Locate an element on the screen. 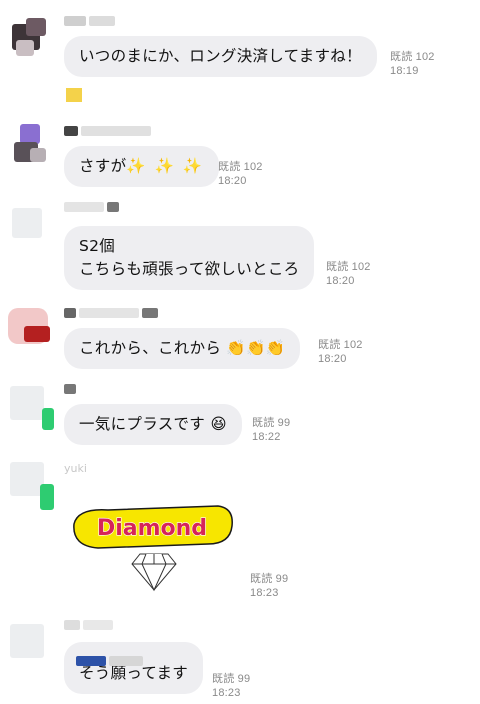 Image resolution: width=480 pixels, height=704 pixels. timestamp: 18:19 is located at coordinates (404, 71).